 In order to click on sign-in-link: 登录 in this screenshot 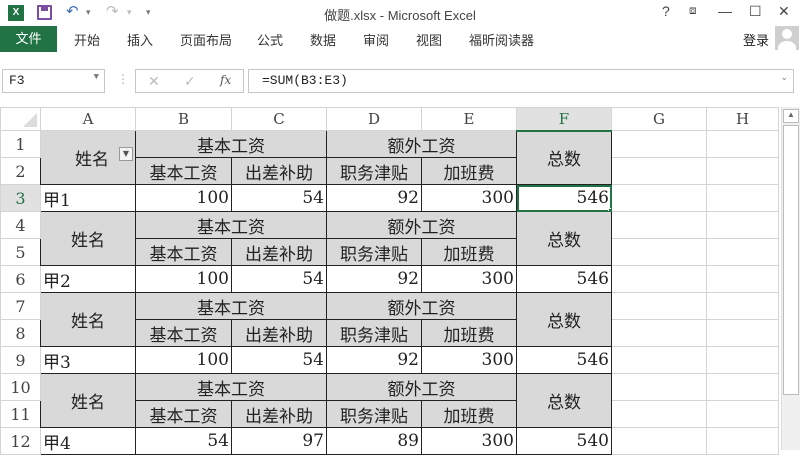, I will do `click(756, 39)`.